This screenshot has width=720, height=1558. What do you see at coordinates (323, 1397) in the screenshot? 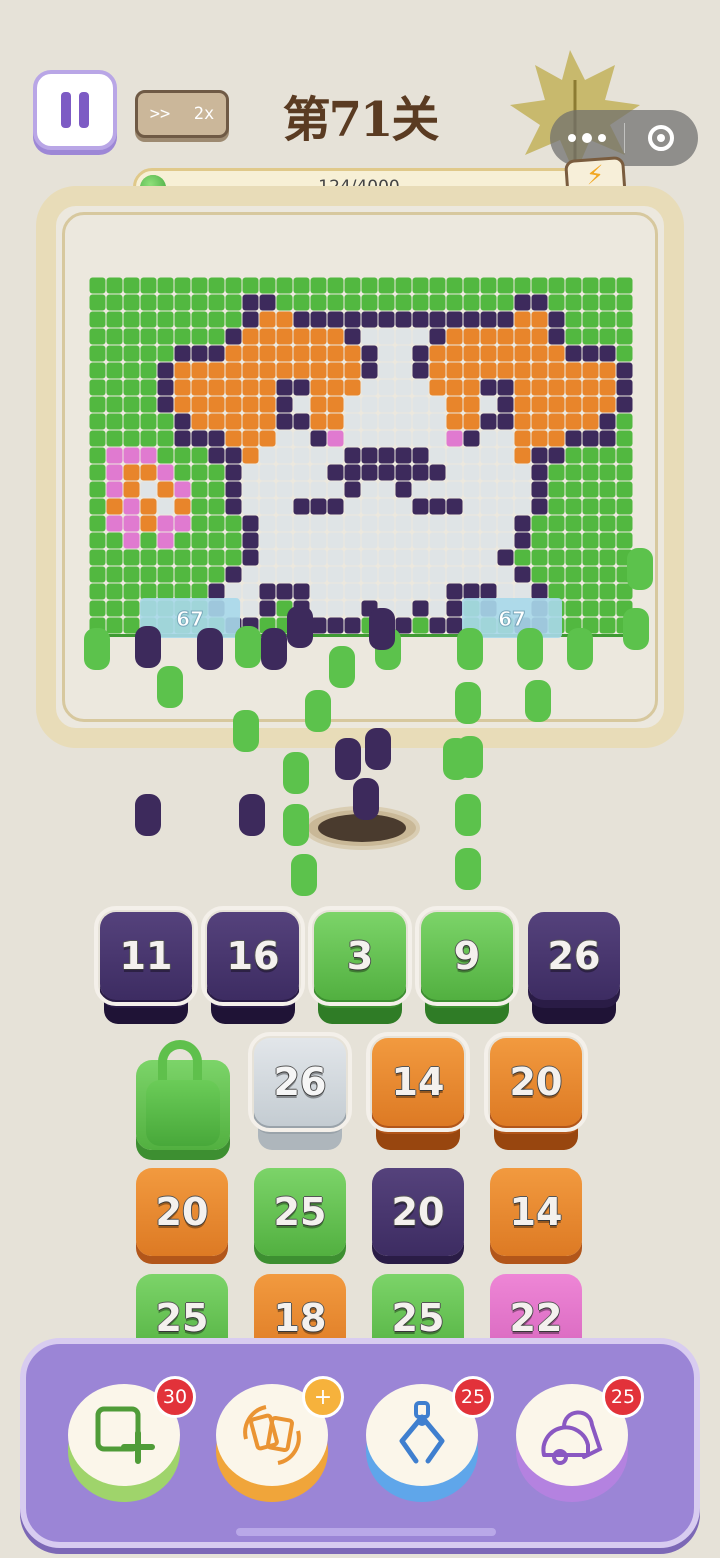
I see `powerup-buy-badge: +` at bounding box center [323, 1397].